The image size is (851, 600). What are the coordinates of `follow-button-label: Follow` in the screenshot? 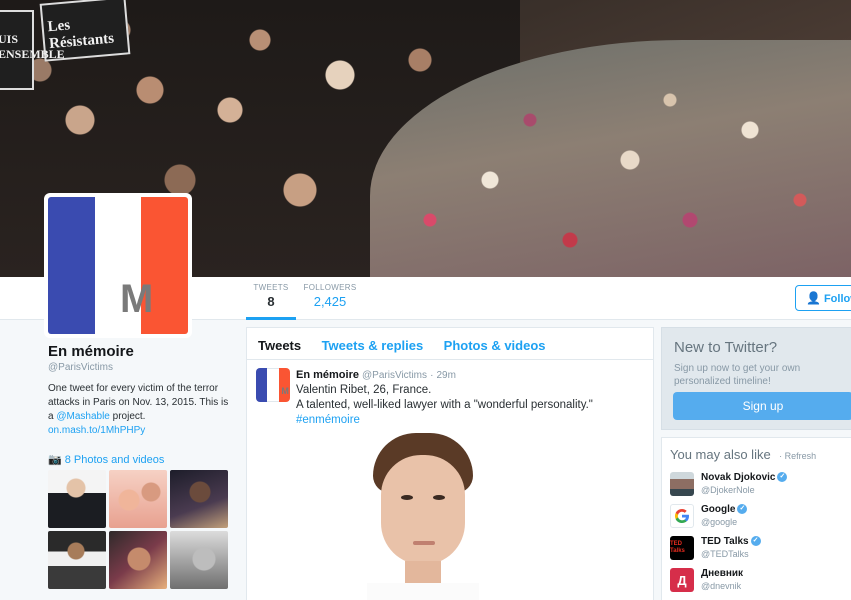 It's located at (837, 299).